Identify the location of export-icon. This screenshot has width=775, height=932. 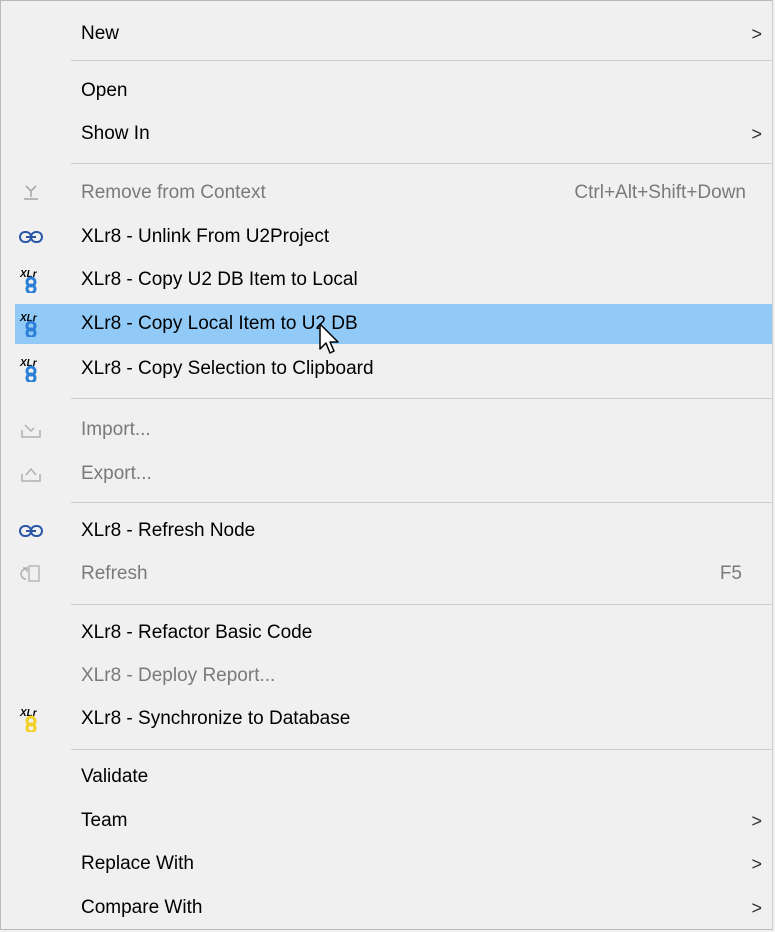
(31, 474).